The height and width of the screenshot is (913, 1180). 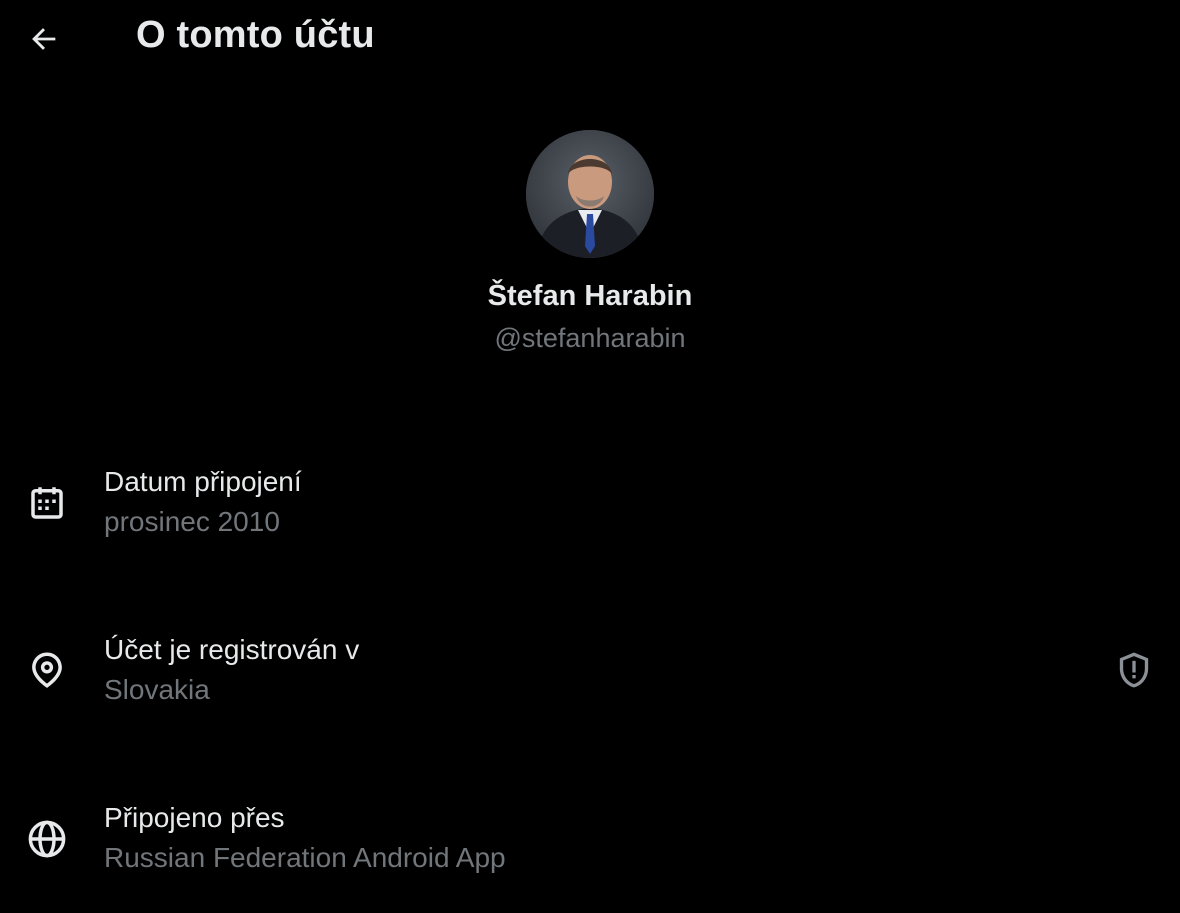 I want to click on arrow-left-icon, so click(x=44, y=39).